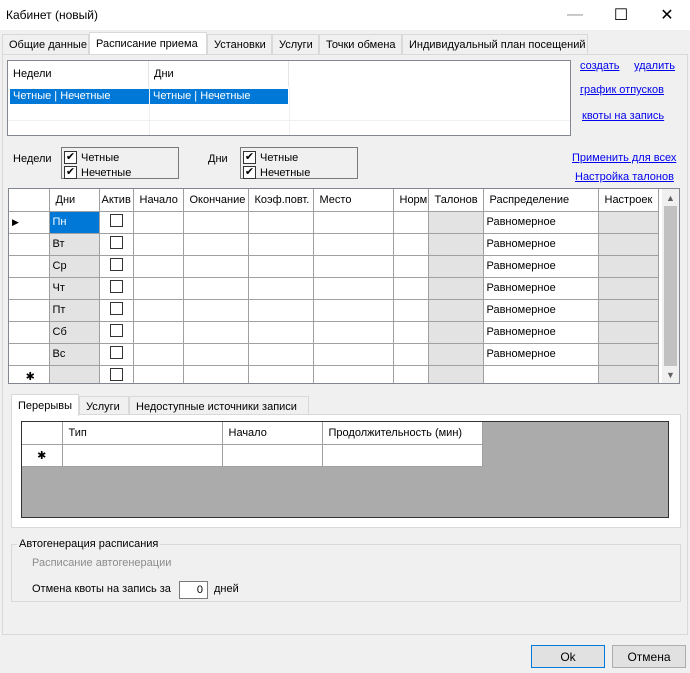 This screenshot has height=673, width=690. Describe the element at coordinates (216, 200) in the screenshot. I see `col-header-end: Окончание` at that location.